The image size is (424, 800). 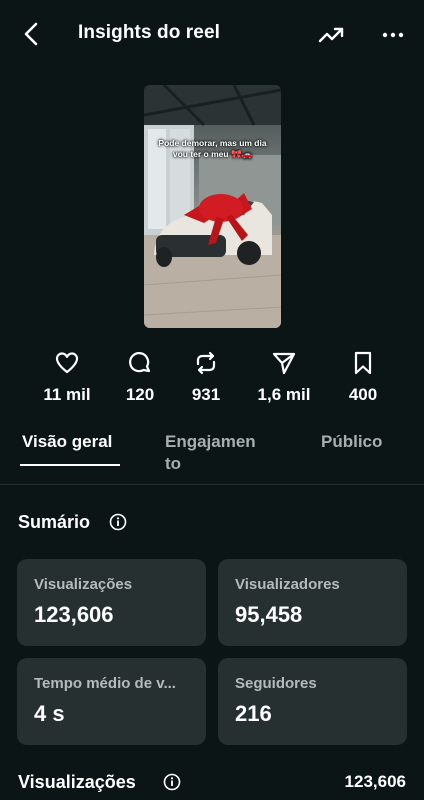 What do you see at coordinates (49, 713) in the screenshot?
I see `avg-watch-time-value: 4 s` at bounding box center [49, 713].